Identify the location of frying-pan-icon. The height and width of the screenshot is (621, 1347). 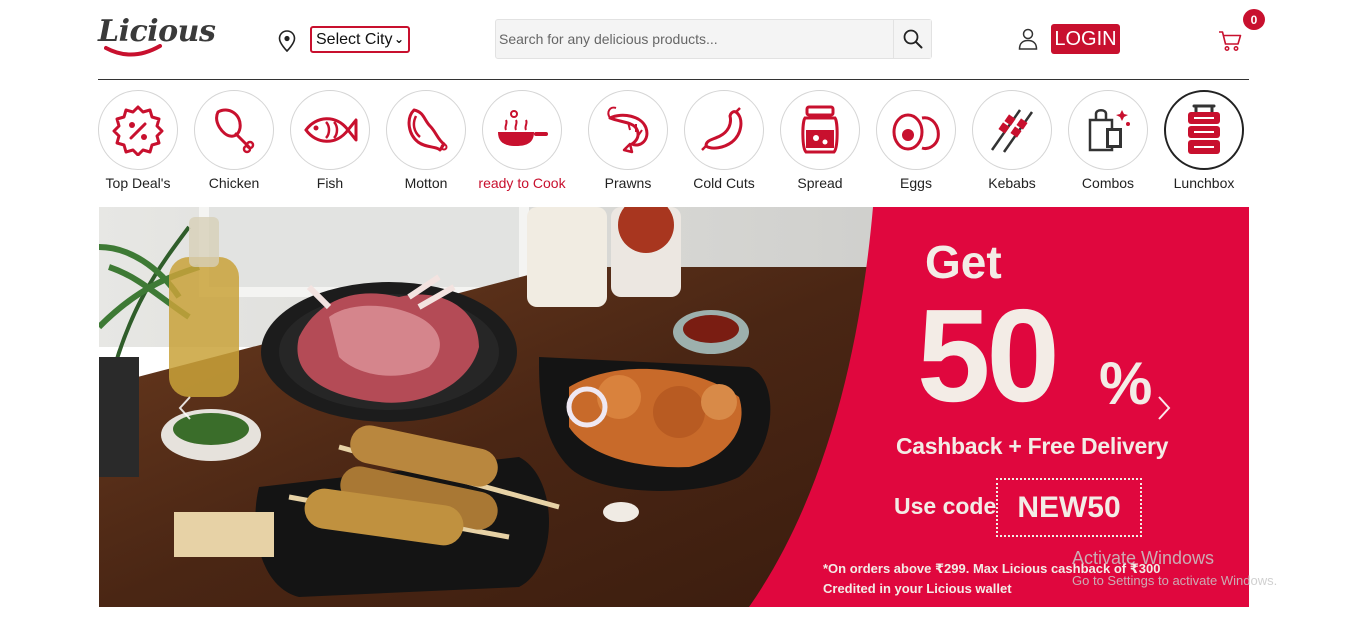
(523, 128).